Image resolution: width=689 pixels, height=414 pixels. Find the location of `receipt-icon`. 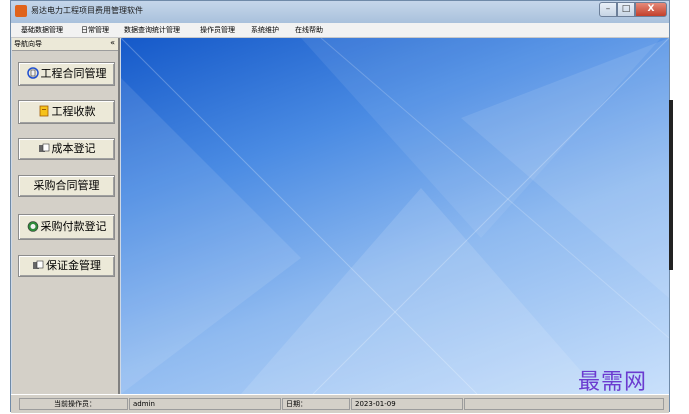

receipt-icon is located at coordinates (43, 111).